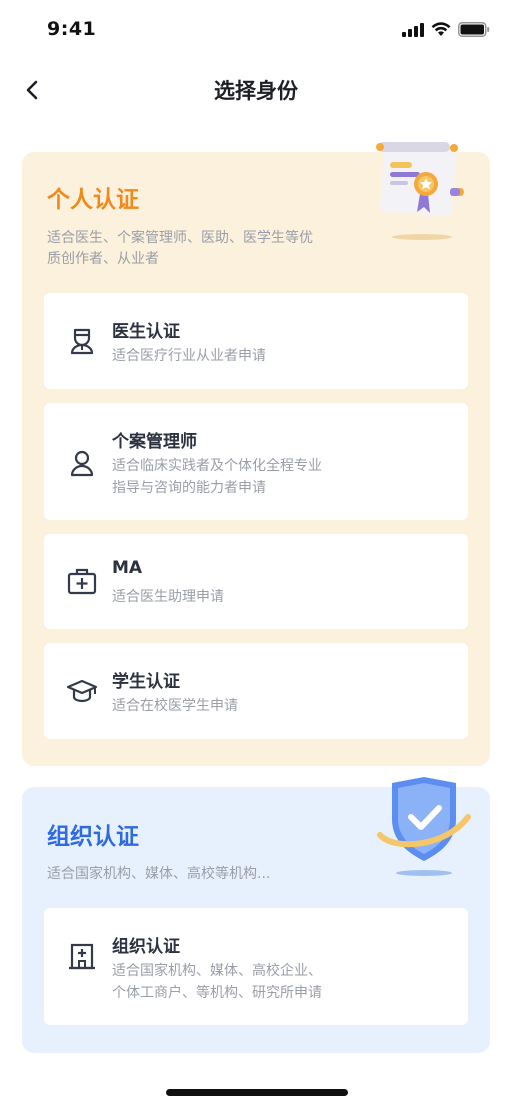 The width and height of the screenshot is (512, 1109). Describe the element at coordinates (93, 837) in the screenshot. I see `org-card-title: 组织认证` at that location.